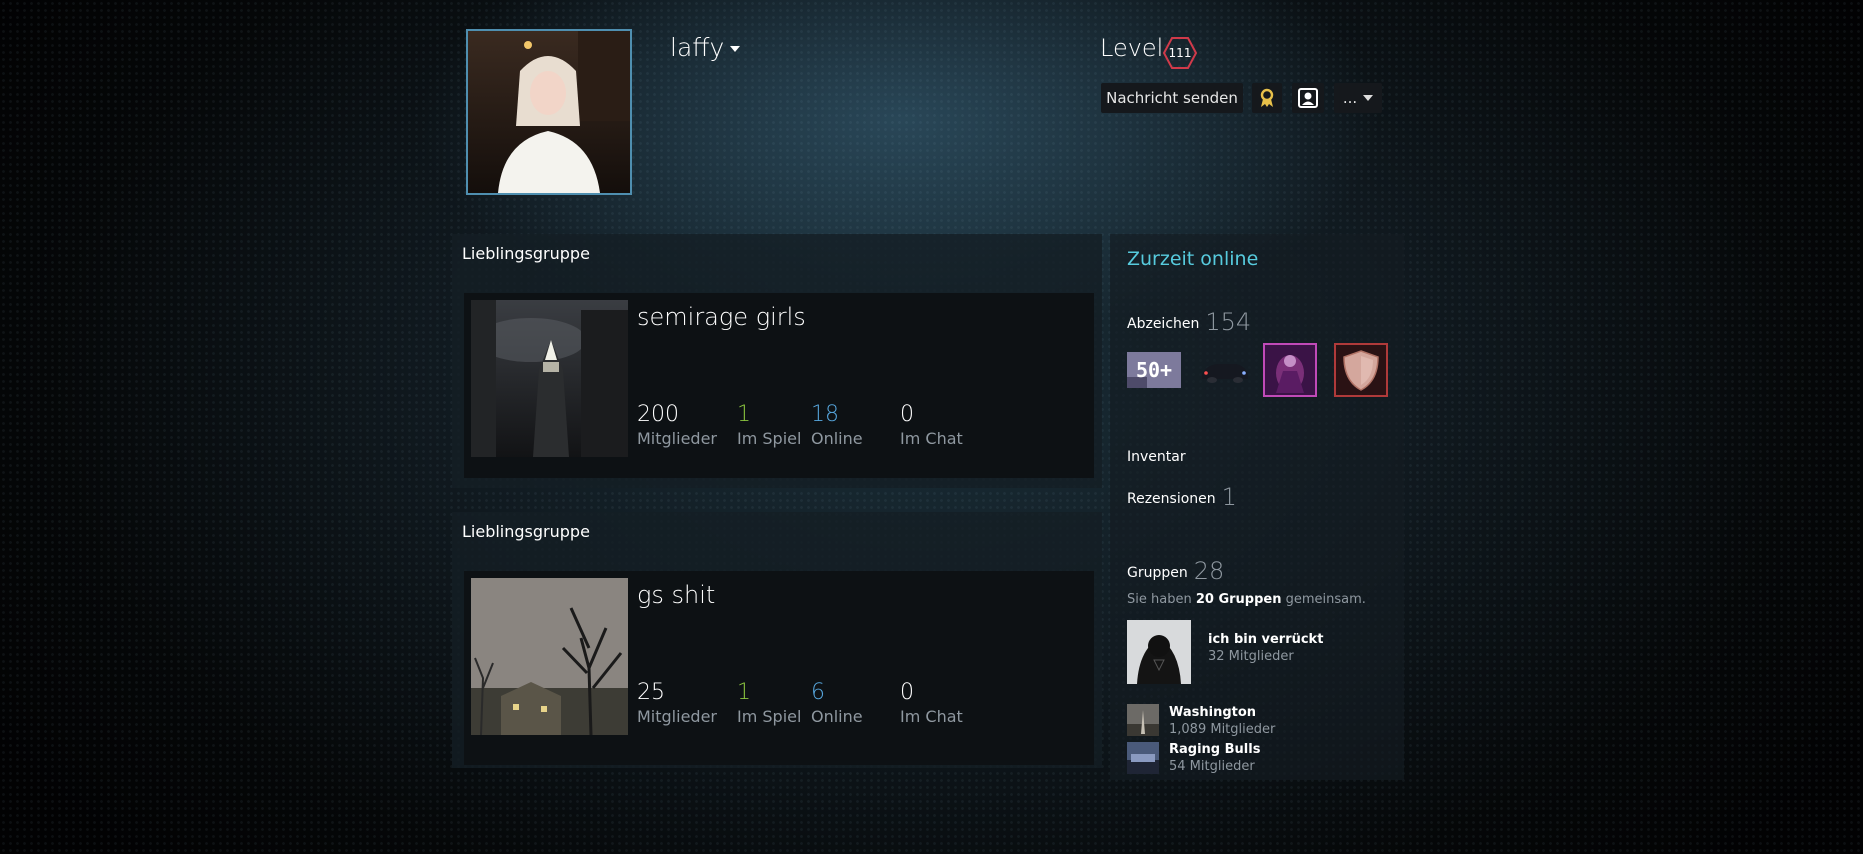 The height and width of the screenshot is (854, 1863). I want to click on group-item-name: Washington, so click(1222, 712).